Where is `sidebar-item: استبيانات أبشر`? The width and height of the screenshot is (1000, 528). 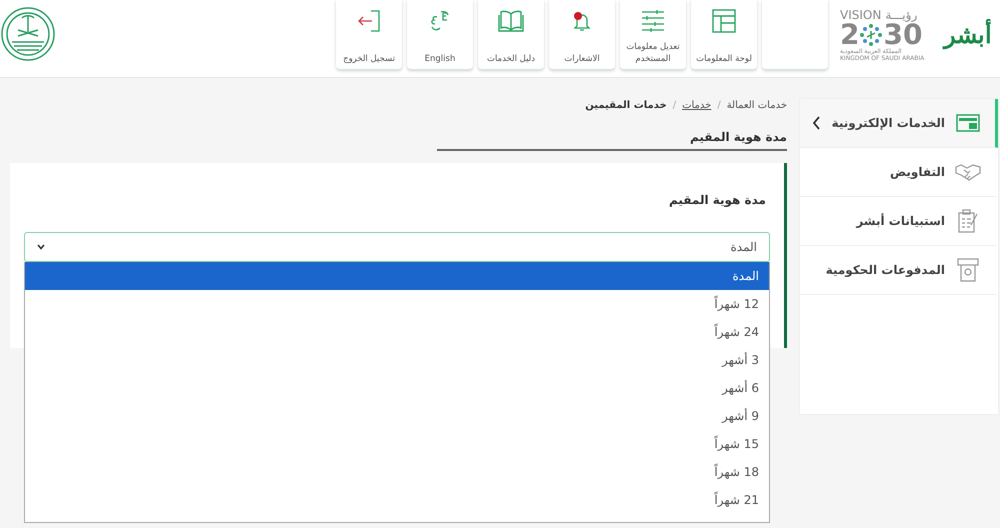 sidebar-item: استبيانات أبشر is located at coordinates (899, 221).